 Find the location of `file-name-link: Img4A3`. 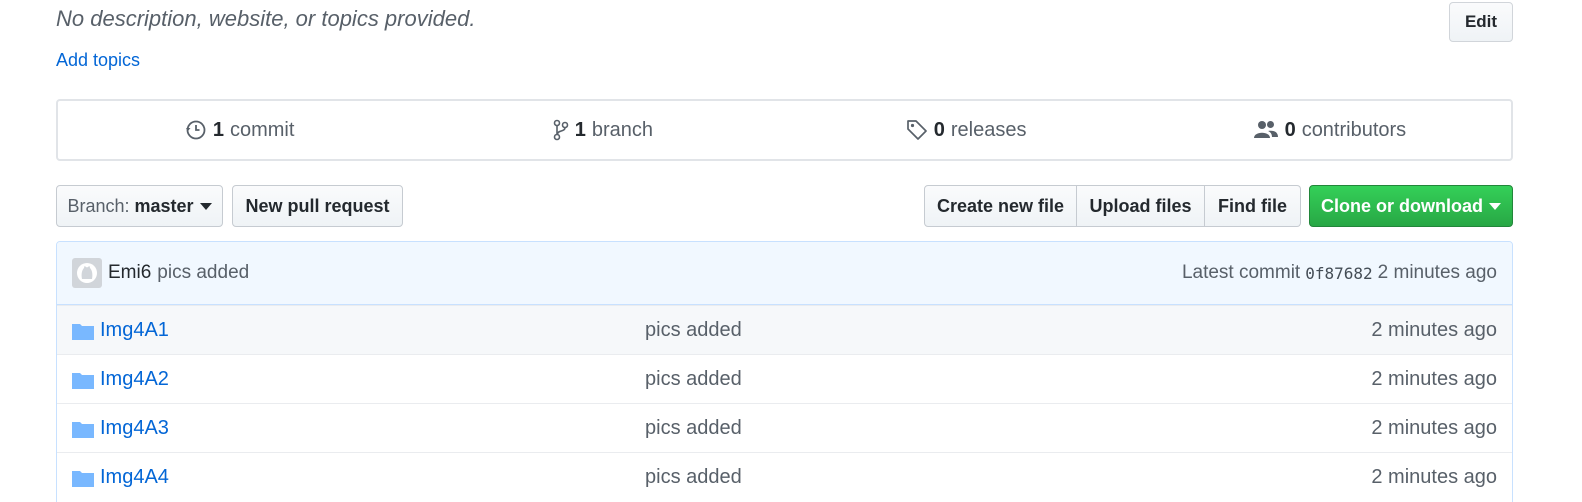

file-name-link: Img4A3 is located at coordinates (134, 428).